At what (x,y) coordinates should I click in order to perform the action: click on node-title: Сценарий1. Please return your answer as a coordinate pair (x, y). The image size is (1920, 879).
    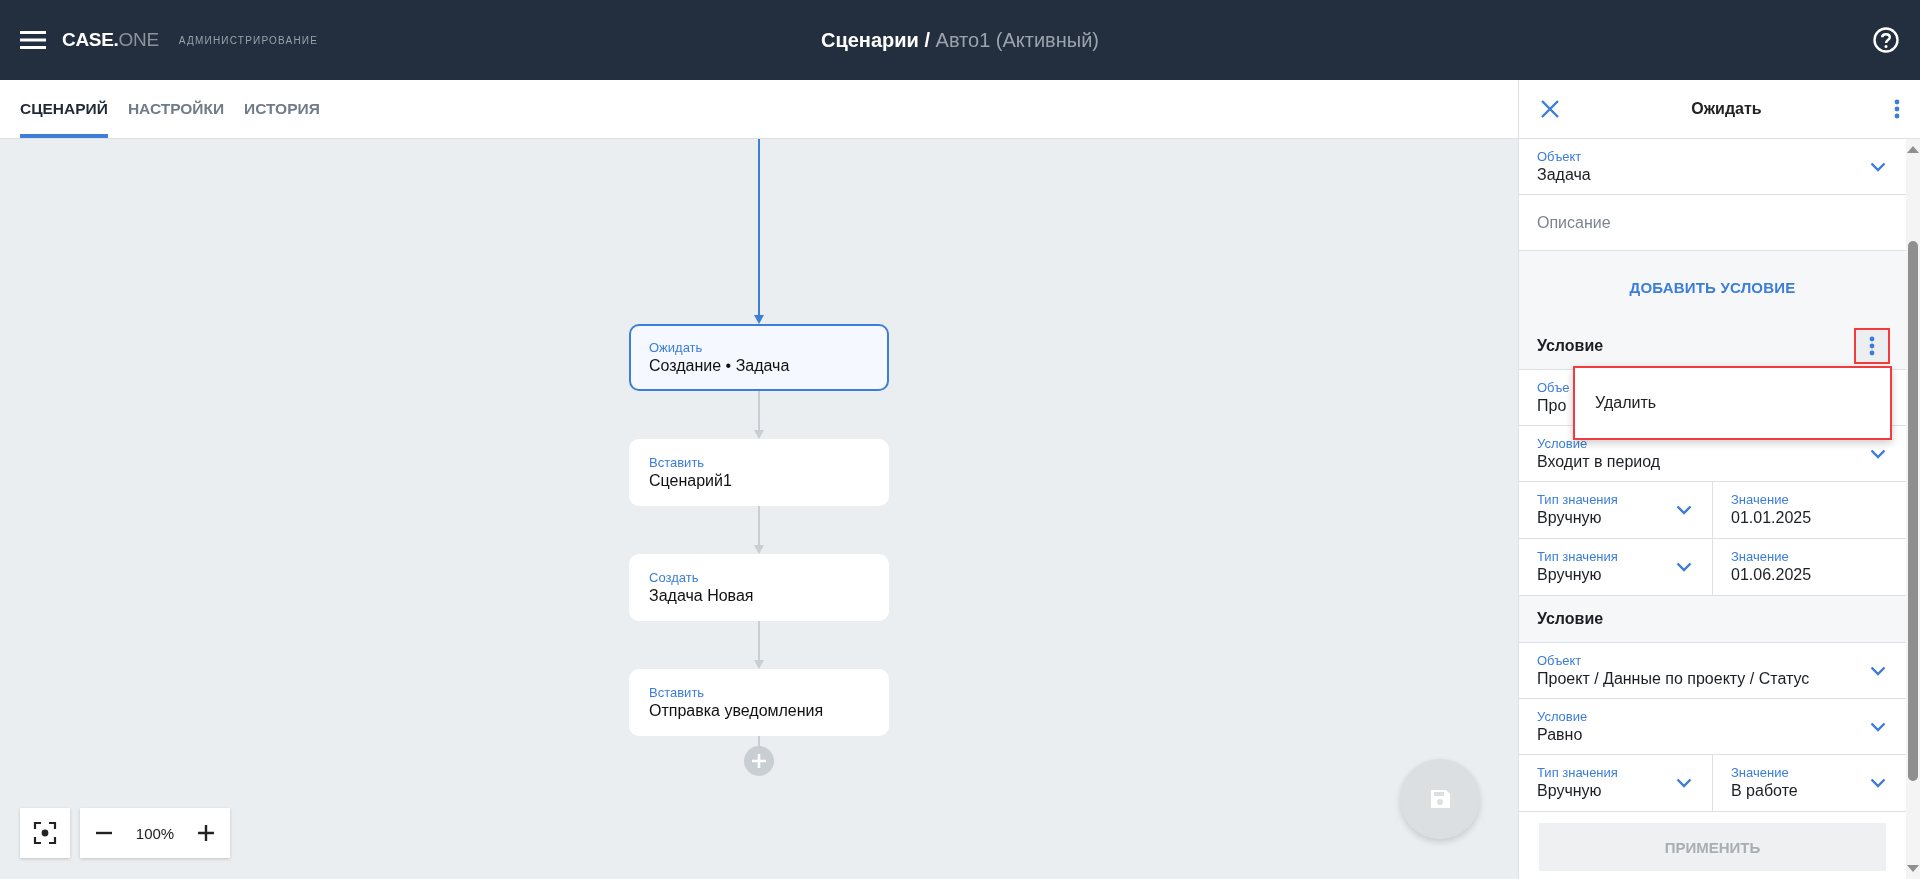
    Looking at the image, I should click on (691, 481).